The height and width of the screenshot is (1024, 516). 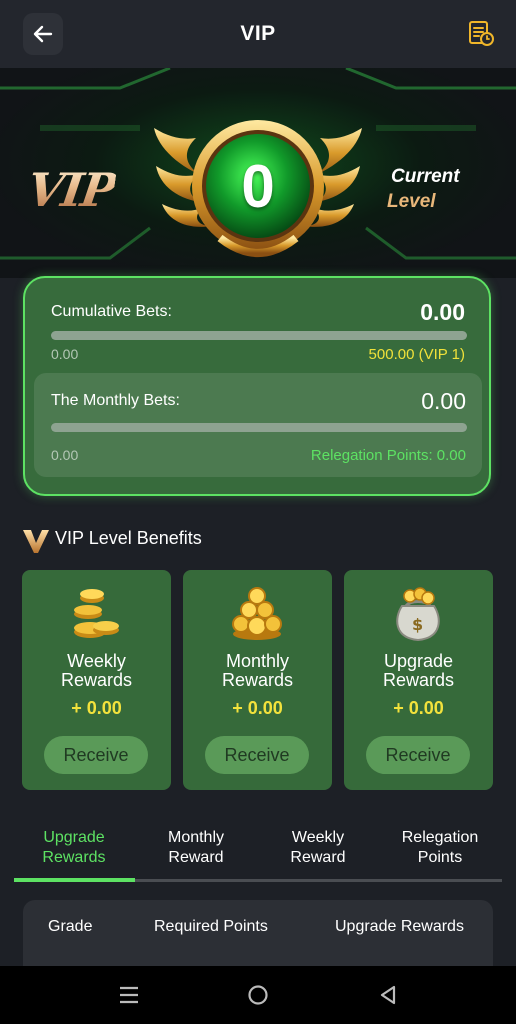 What do you see at coordinates (65, 354) in the screenshot?
I see `cumulative-min-value: 0.00` at bounding box center [65, 354].